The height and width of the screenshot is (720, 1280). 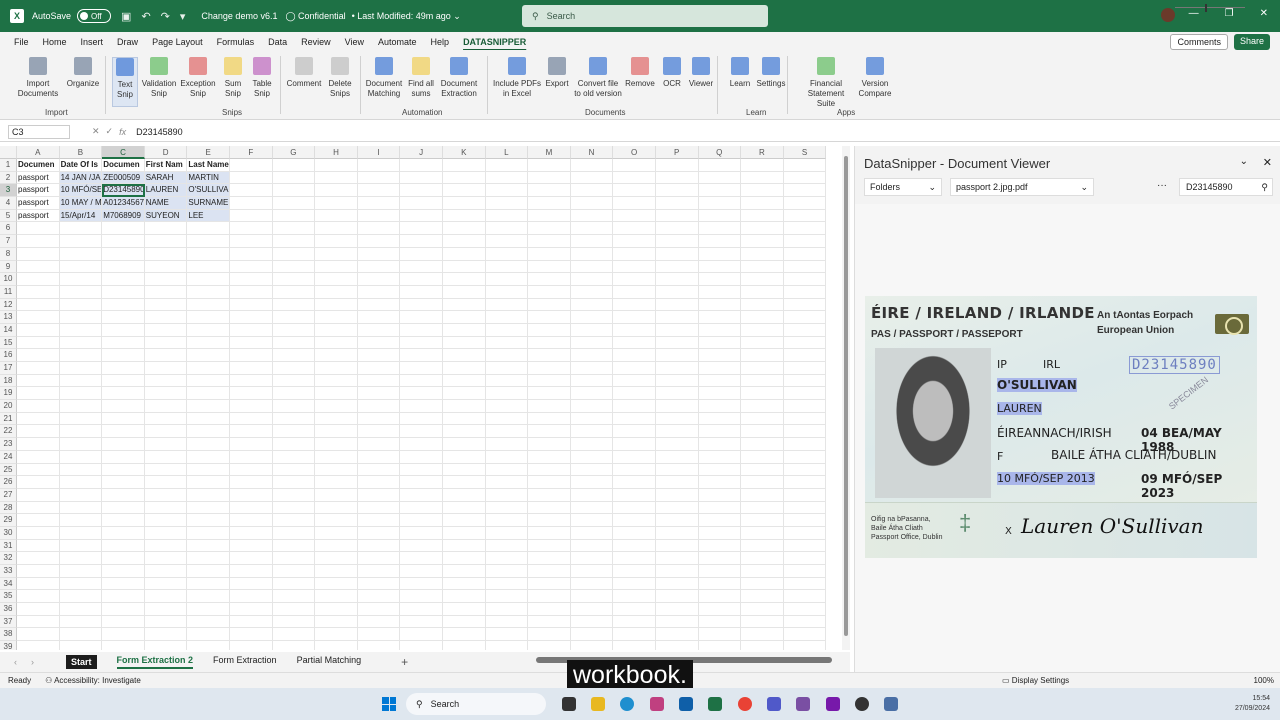 What do you see at coordinates (81, 317) in the screenshot?
I see `cell-b13` at bounding box center [81, 317].